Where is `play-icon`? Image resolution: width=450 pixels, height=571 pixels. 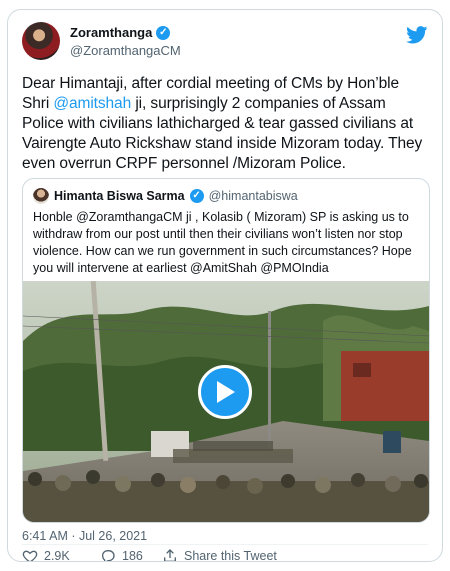 play-icon is located at coordinates (226, 392).